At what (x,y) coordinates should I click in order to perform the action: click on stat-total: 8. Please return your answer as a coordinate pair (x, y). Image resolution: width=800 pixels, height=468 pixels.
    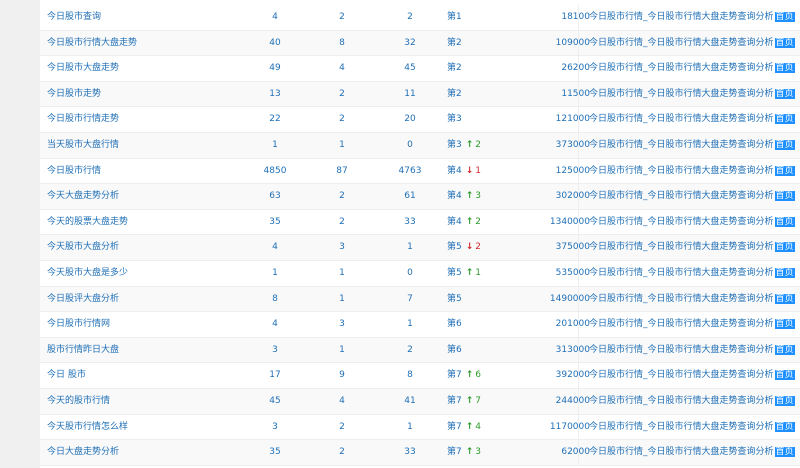
    Looking at the image, I should click on (275, 298).